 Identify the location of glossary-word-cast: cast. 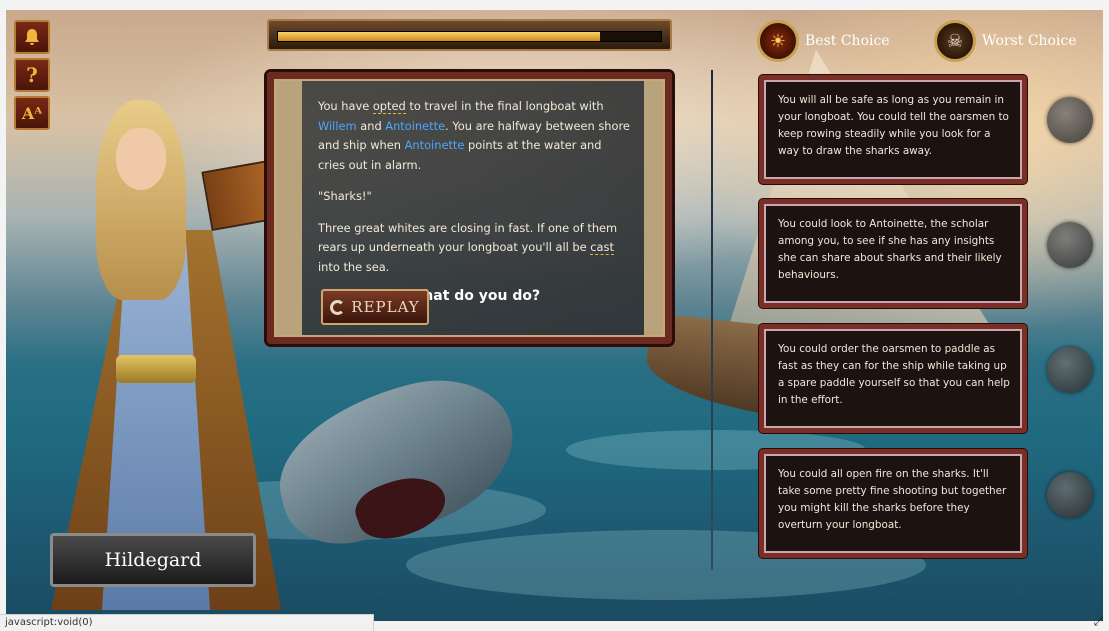
(602, 247).